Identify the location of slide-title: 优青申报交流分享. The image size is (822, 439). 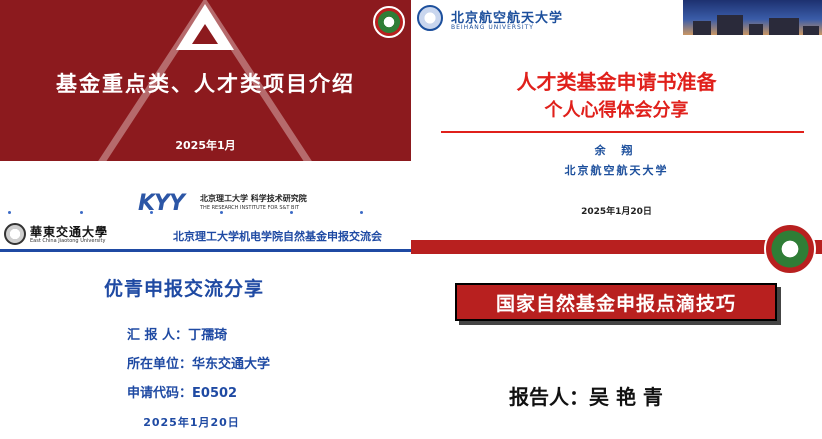
(184, 289).